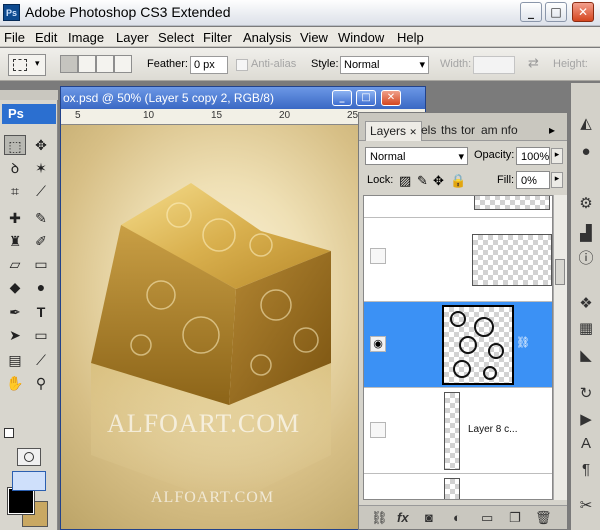  Describe the element at coordinates (560, 347) in the screenshot. I see `layer-list-scrollbar` at that location.